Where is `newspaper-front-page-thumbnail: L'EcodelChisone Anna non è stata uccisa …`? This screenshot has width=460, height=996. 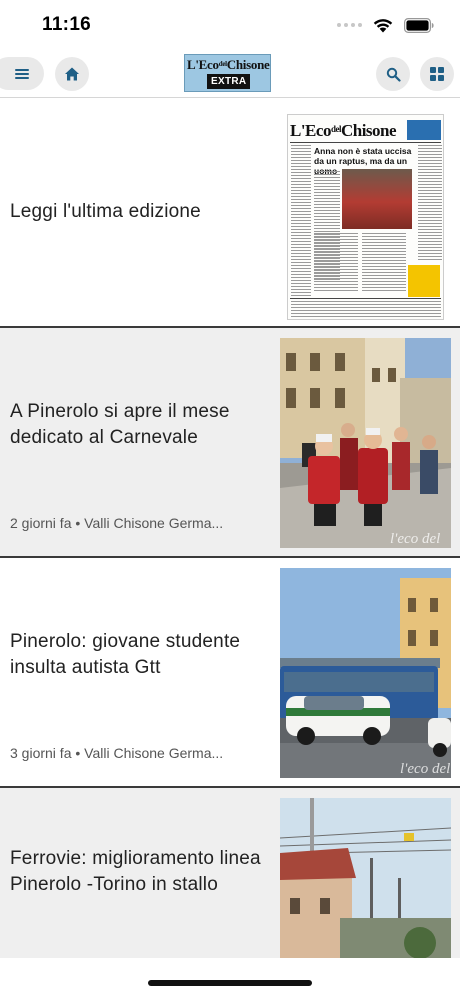 newspaper-front-page-thumbnail: L'EcodelChisone Anna non è stata uccisa … is located at coordinates (365, 217).